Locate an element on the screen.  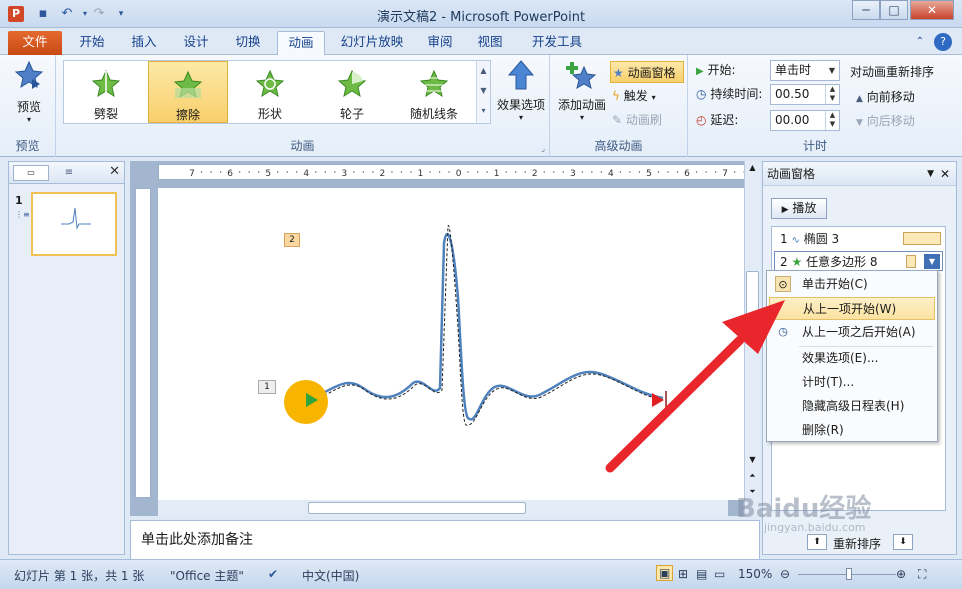
gallery-down-icon: ▼ is located at coordinates (483, 91).